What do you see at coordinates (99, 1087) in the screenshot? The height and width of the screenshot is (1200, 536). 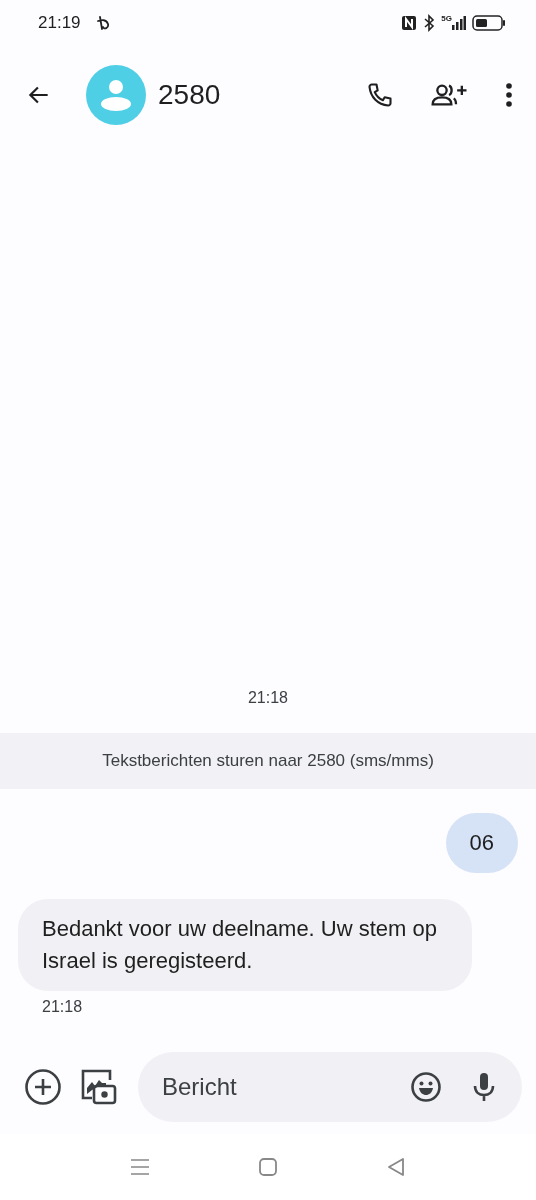 I see `gallery-camera-icon` at bounding box center [99, 1087].